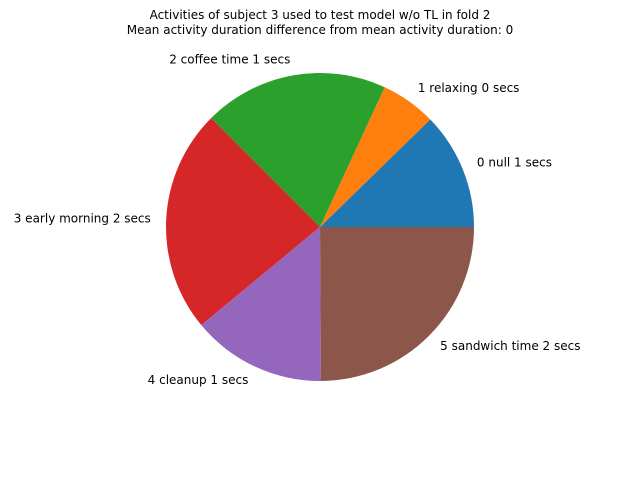 This screenshot has width=640, height=480. What do you see at coordinates (514, 163) in the screenshot?
I see `pie-label-0: 0 null 1 secs` at bounding box center [514, 163].